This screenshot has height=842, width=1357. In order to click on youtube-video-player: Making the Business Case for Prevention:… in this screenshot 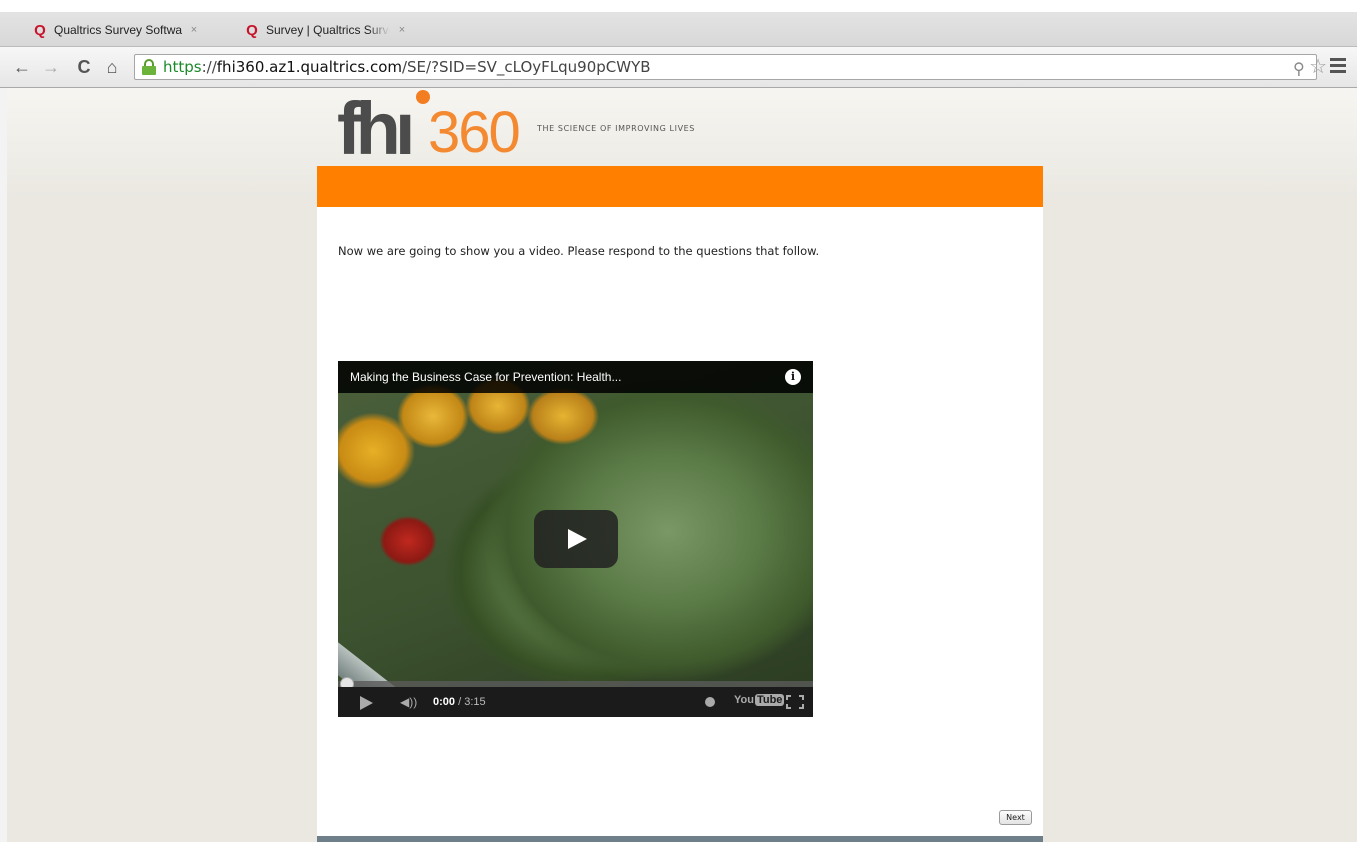, I will do `click(575, 539)`.